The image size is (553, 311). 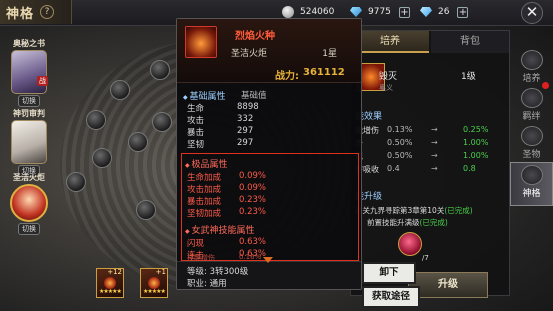 I want to click on character-card-2: 神罚审判 切换, so click(x=29, y=142).